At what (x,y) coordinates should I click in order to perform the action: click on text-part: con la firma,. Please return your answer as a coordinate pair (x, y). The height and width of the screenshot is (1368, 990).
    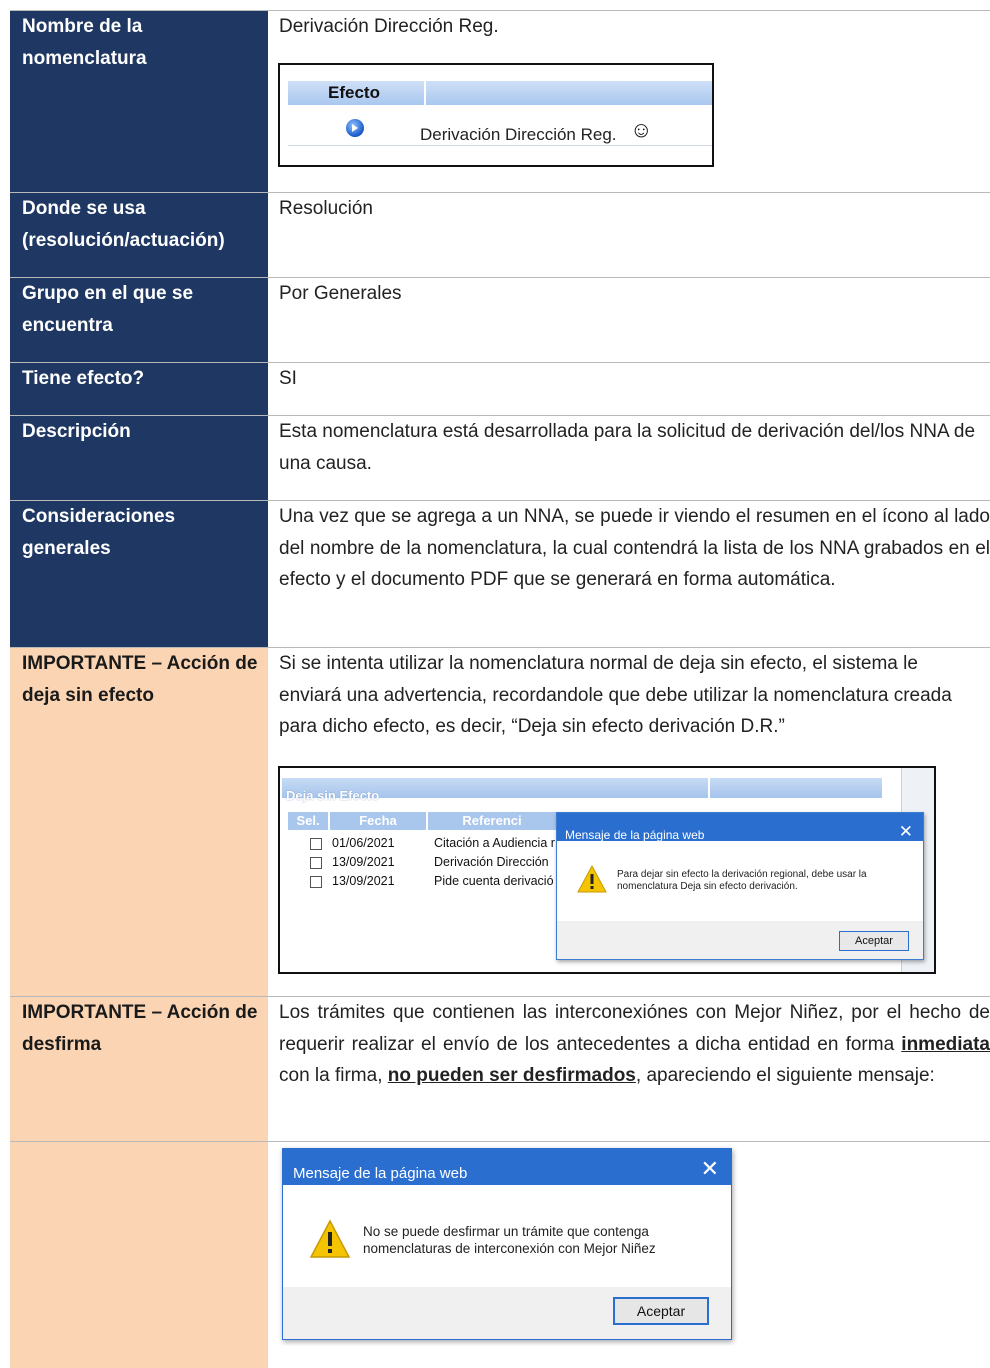
    Looking at the image, I should click on (333, 1076).